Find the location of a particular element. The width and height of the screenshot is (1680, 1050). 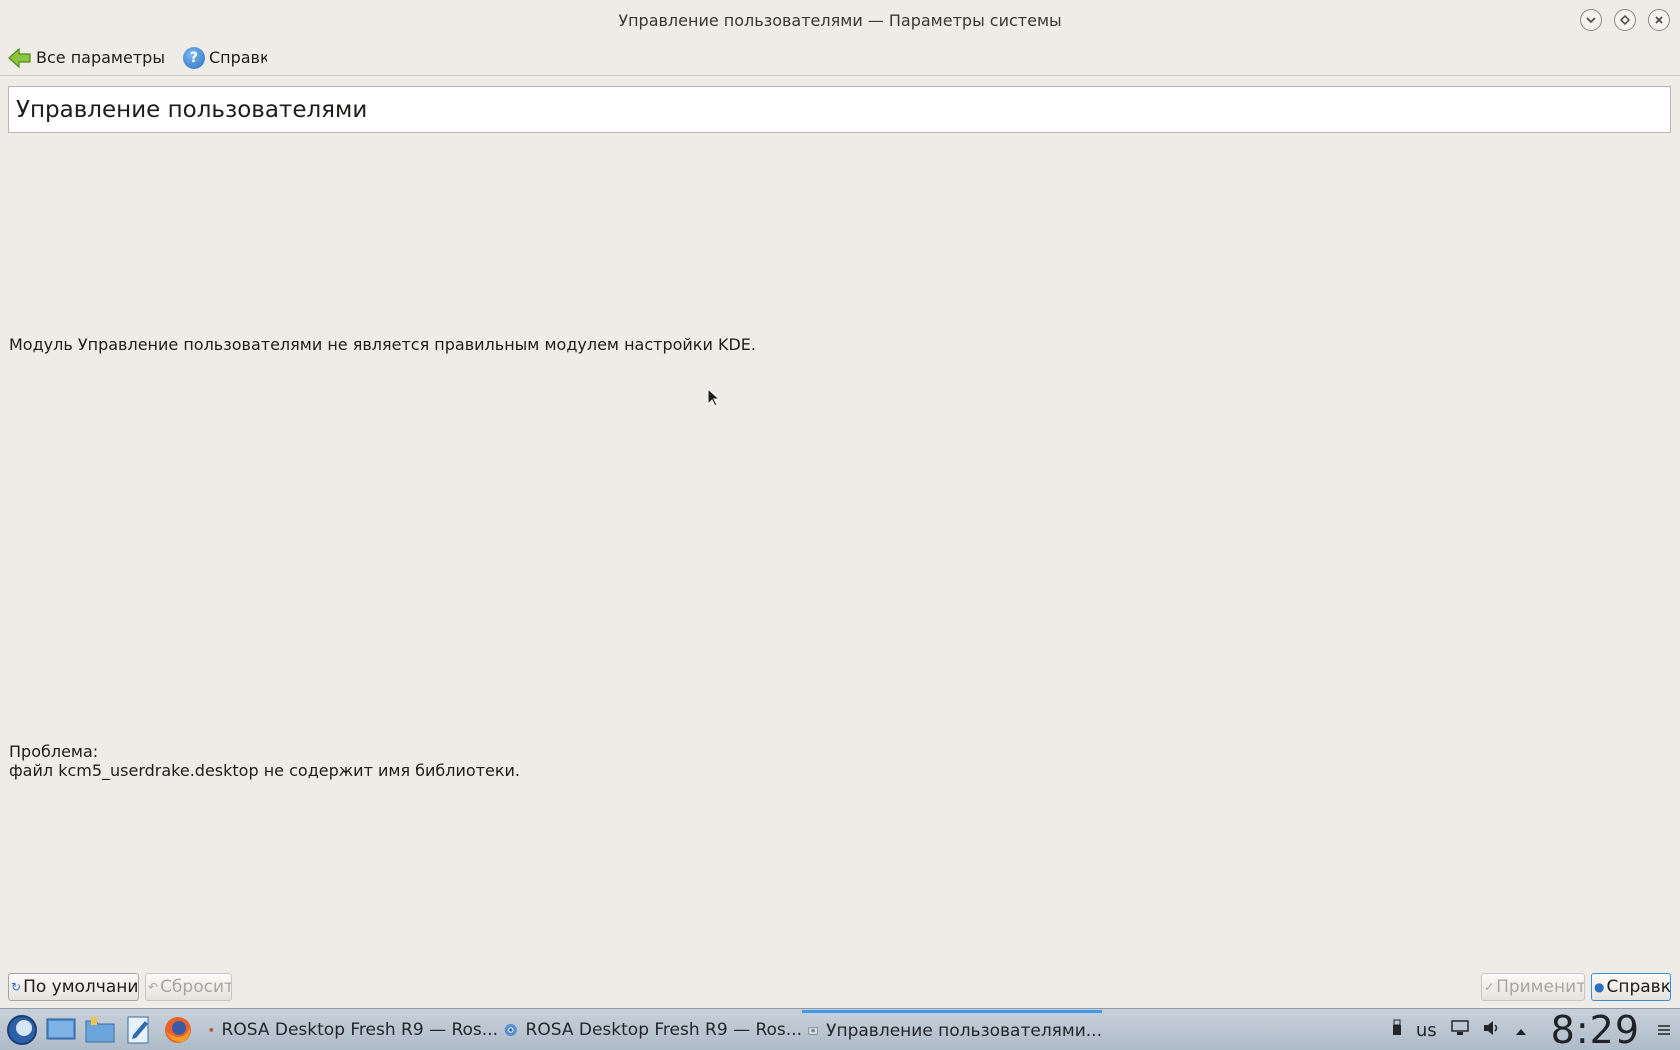

system-tray: us 8:29 is located at coordinates (1536, 1029).